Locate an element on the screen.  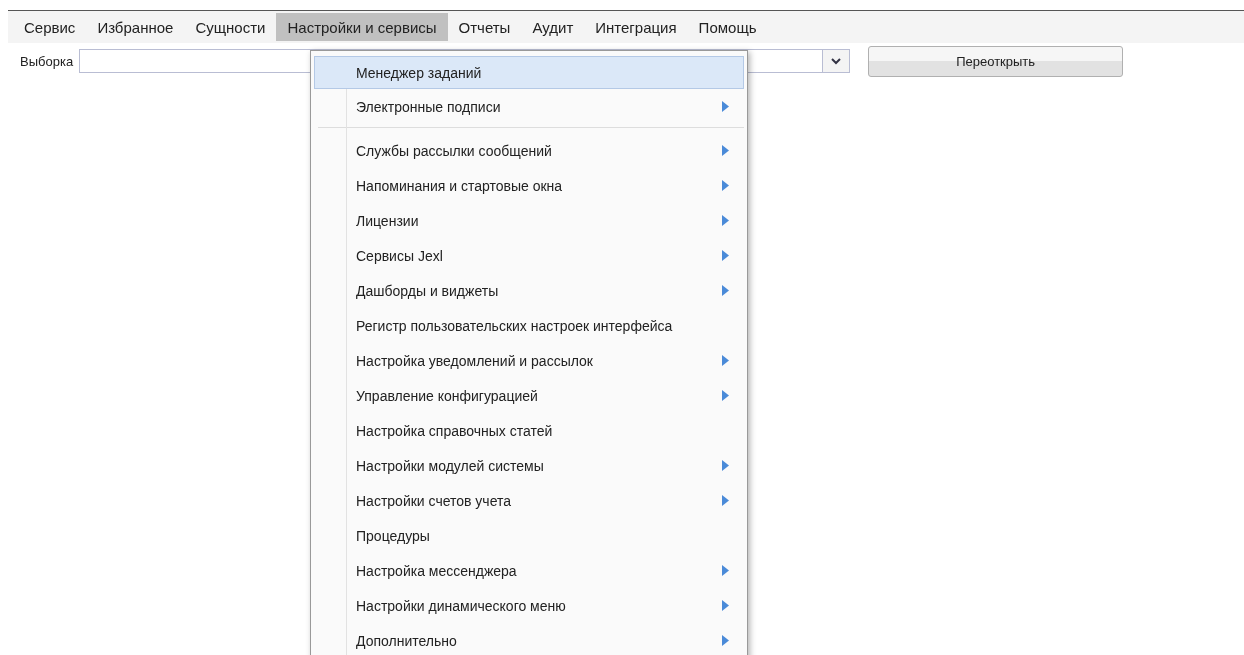
menu-item: Настройки счетов учета is located at coordinates (529, 500).